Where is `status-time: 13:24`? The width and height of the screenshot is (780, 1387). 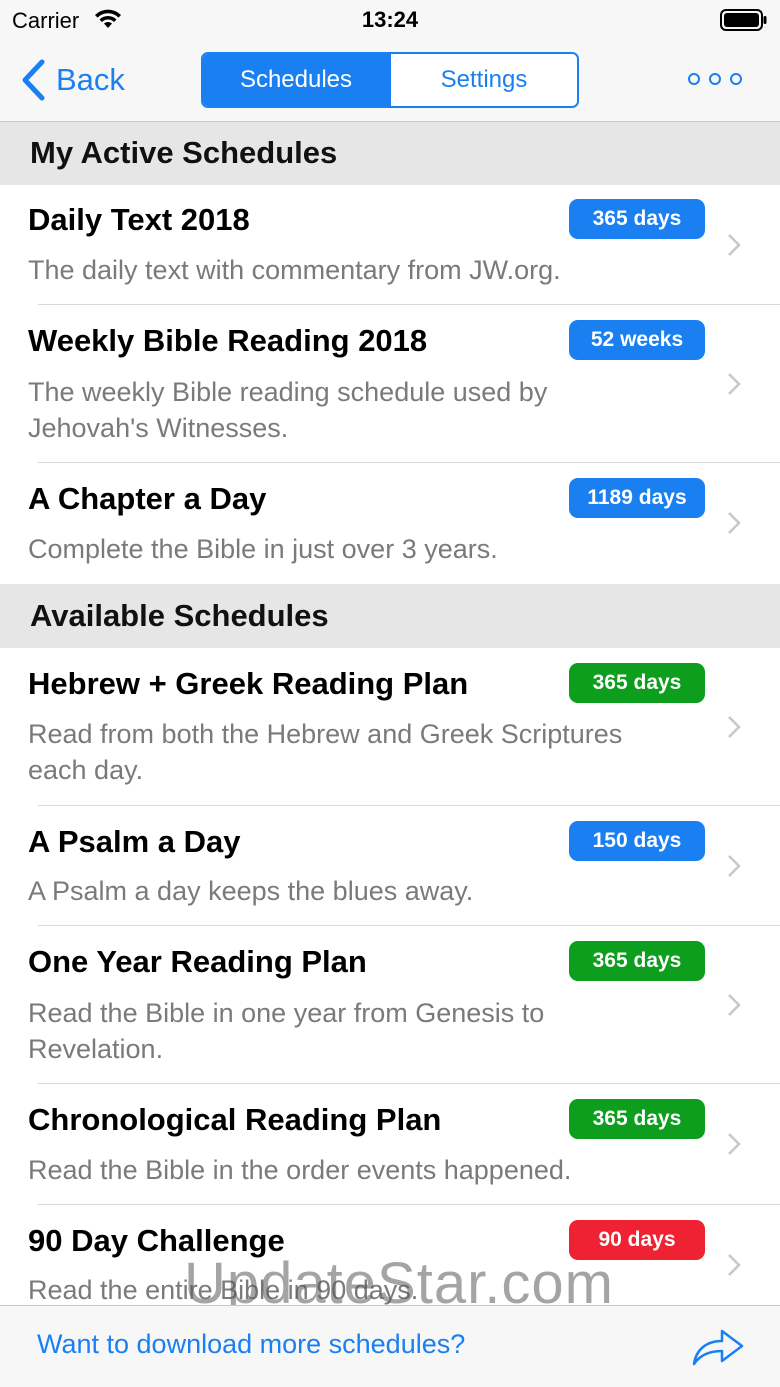
status-time: 13:24 is located at coordinates (390, 19).